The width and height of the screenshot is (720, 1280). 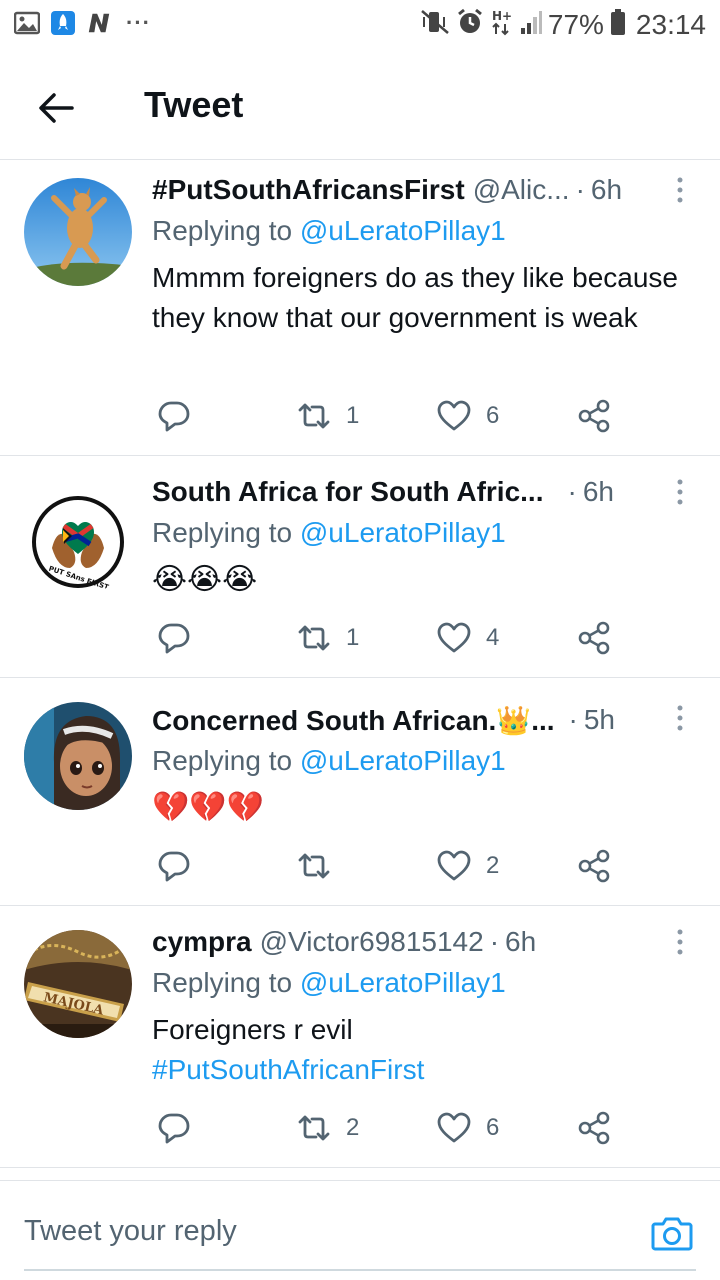 I want to click on signal-icon, so click(x=531, y=24).